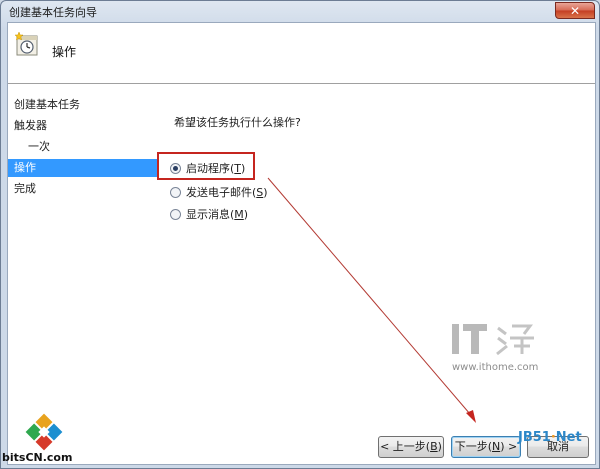 The height and width of the screenshot is (469, 600). I want to click on highlight-box, so click(206, 166).